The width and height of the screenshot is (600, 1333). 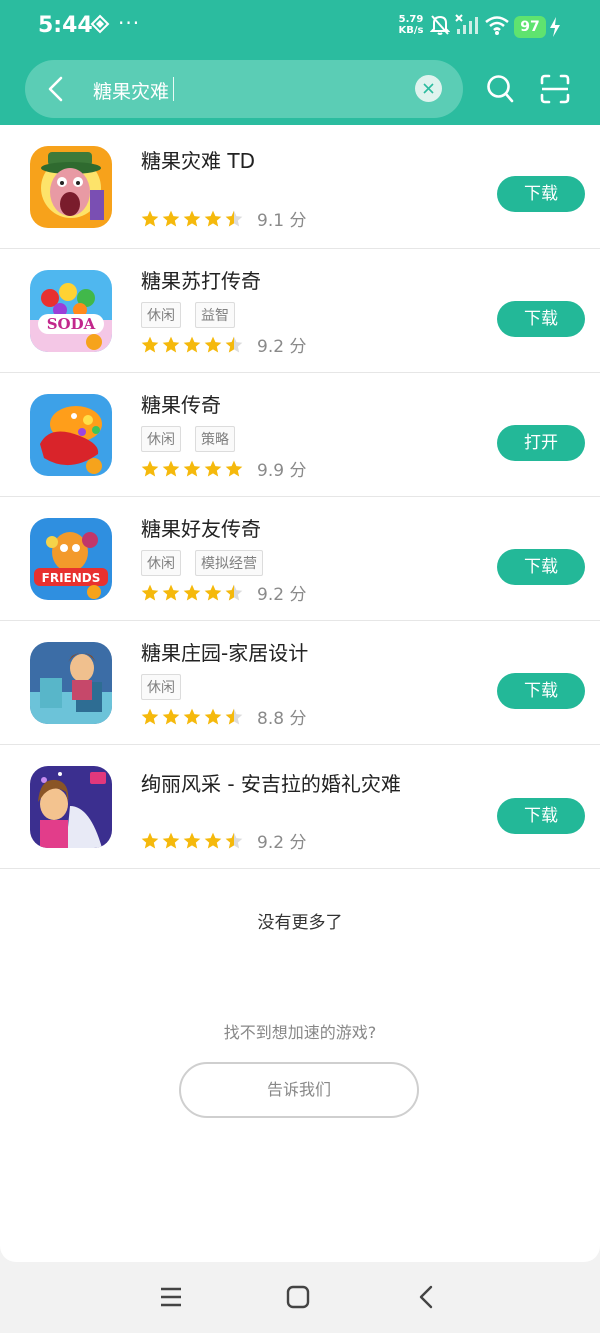 What do you see at coordinates (282, 471) in the screenshot?
I see `rating-score: 9.9 分` at bounding box center [282, 471].